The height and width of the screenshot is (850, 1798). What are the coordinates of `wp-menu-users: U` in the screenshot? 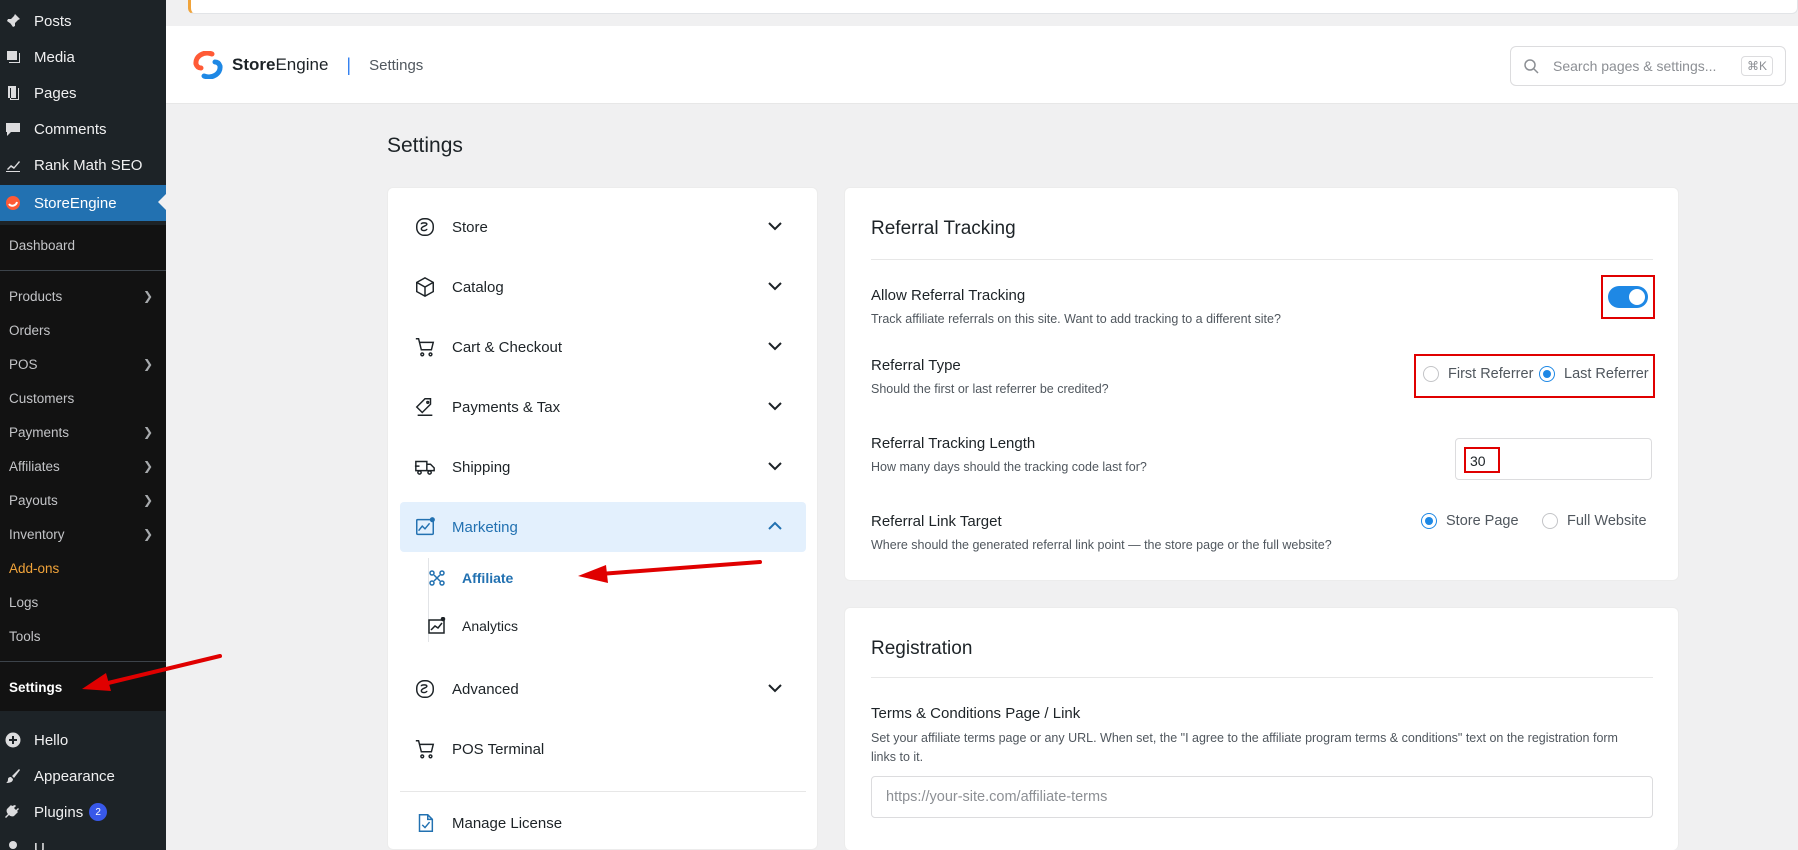 It's located at (83, 840).